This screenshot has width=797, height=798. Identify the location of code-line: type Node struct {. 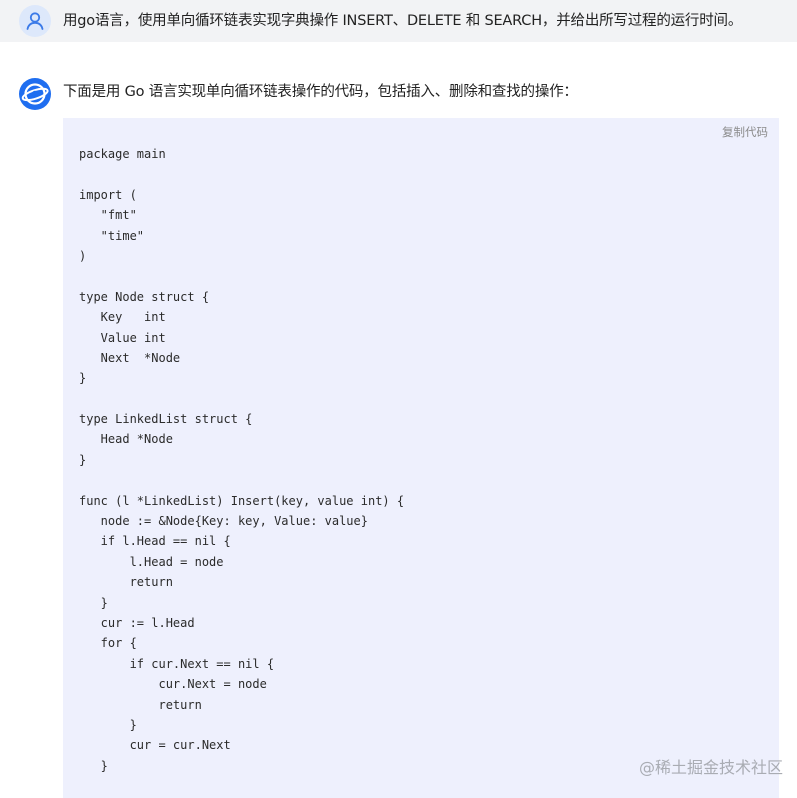
(144, 296).